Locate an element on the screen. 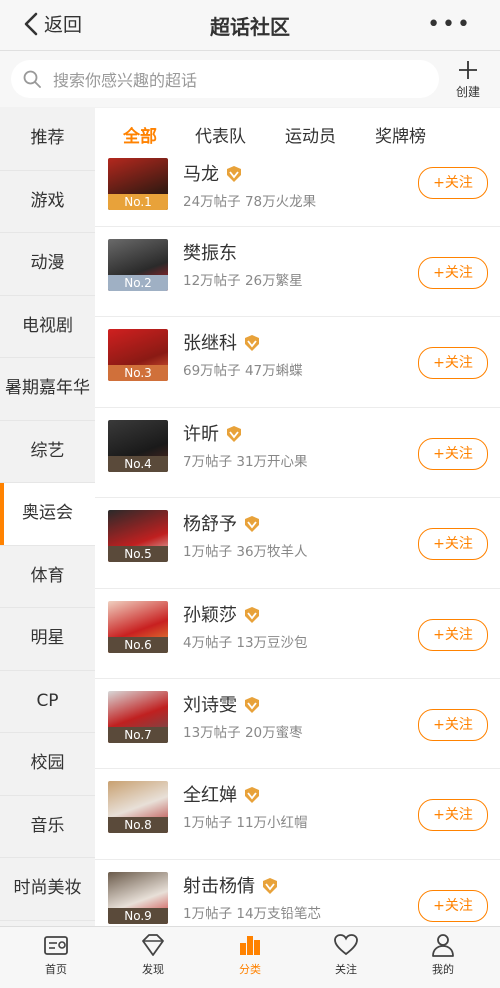 The height and width of the screenshot is (988, 500). list-item: No.4 许昕 7万帖子 31万开心果 +关注 is located at coordinates (297, 453).